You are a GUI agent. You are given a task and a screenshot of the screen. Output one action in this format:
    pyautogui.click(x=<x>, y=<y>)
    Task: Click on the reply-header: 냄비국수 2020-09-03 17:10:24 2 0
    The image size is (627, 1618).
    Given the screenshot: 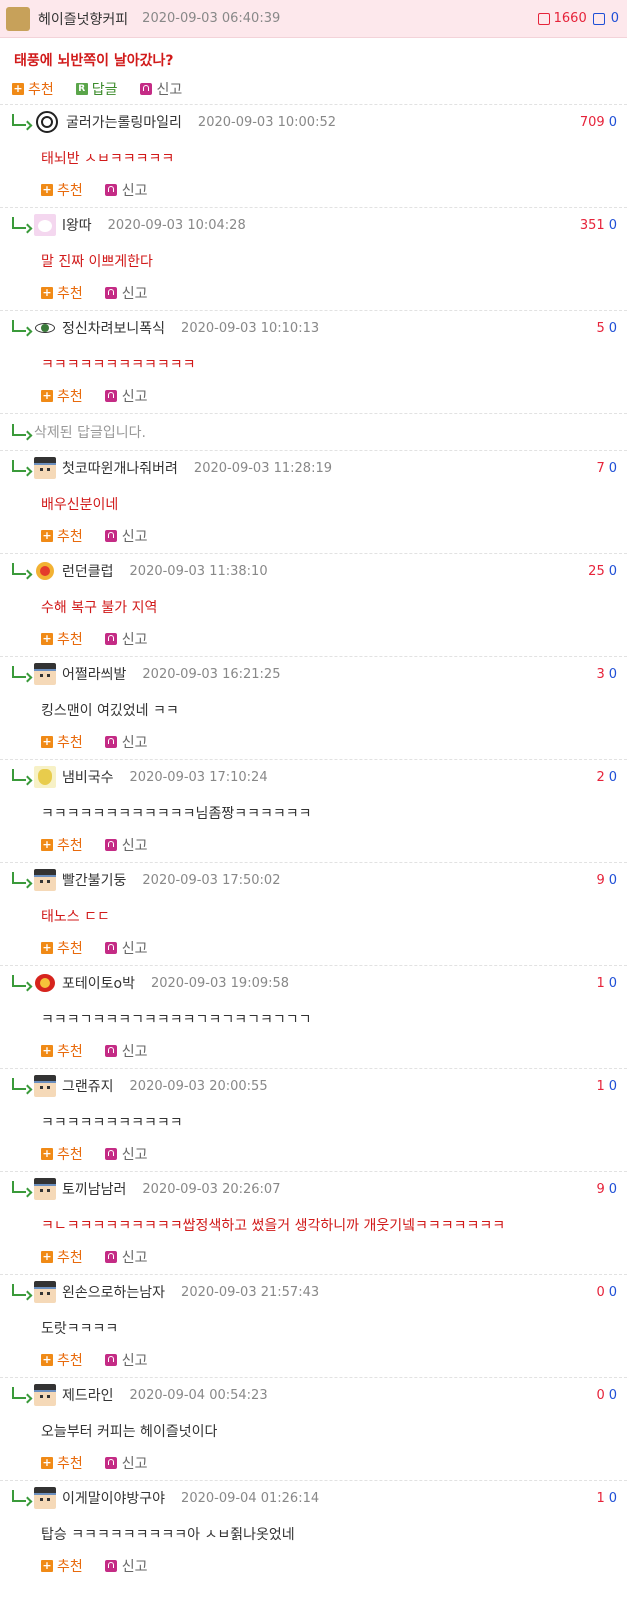 What is the action you would take?
    pyautogui.click(x=313, y=777)
    